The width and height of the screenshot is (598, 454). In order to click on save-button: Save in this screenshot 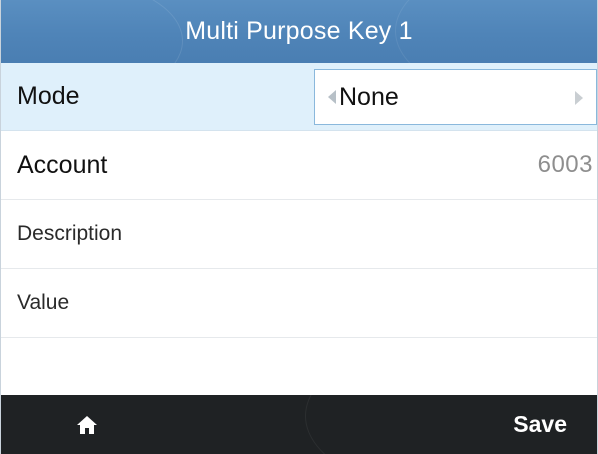, I will do `click(540, 424)`.